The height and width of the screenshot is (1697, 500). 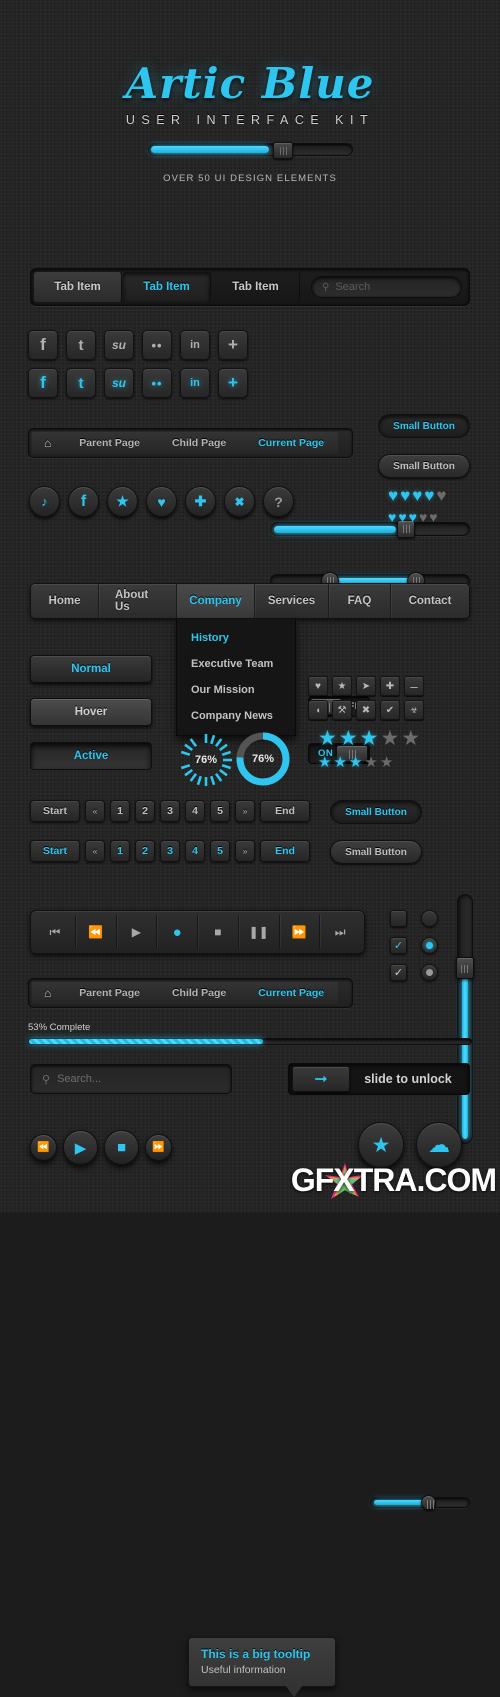 What do you see at coordinates (289, 993) in the screenshot?
I see `breadcrumb-2-item-current: Current Page` at bounding box center [289, 993].